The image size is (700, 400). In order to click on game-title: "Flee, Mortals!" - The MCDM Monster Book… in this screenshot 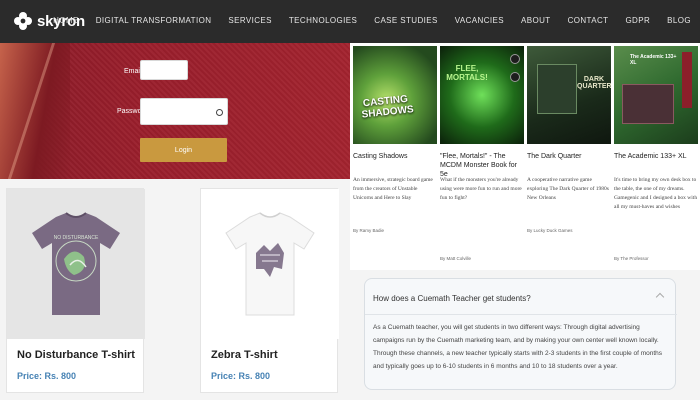, I will do `click(482, 165)`.